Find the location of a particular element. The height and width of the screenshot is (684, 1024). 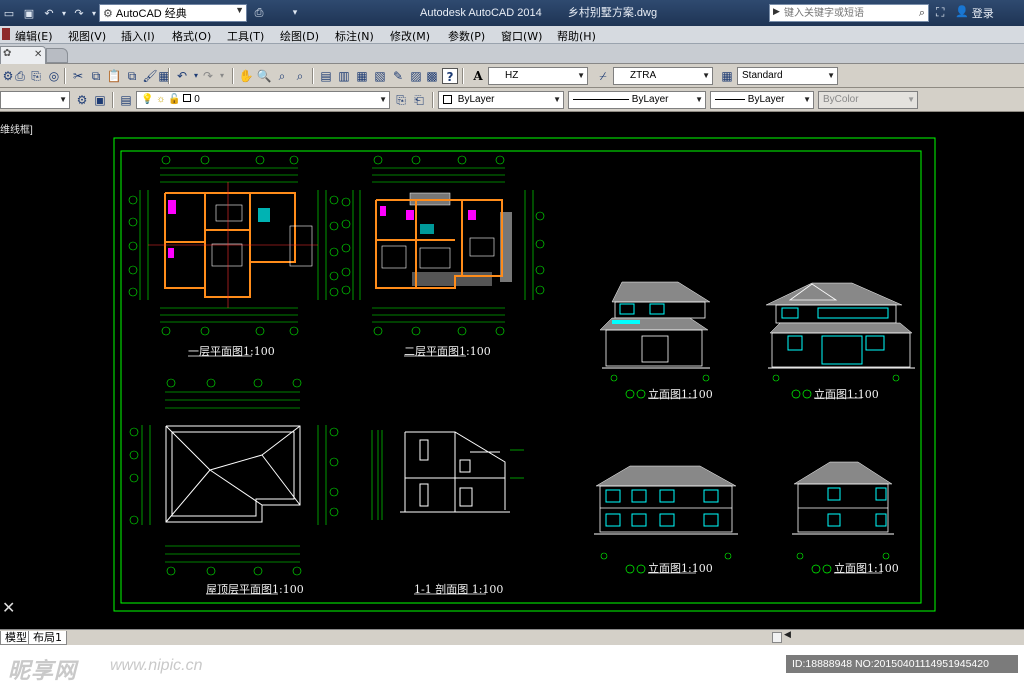

lightbulb-icon: 💡 is located at coordinates (147, 99).